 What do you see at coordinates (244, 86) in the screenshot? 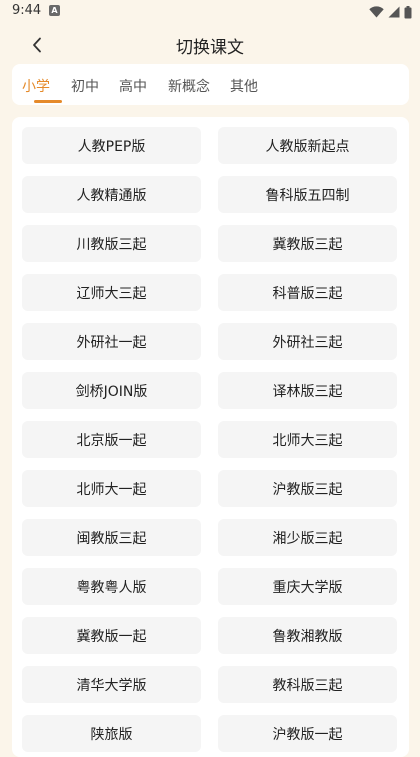
I see `tab-other: 其他` at bounding box center [244, 86].